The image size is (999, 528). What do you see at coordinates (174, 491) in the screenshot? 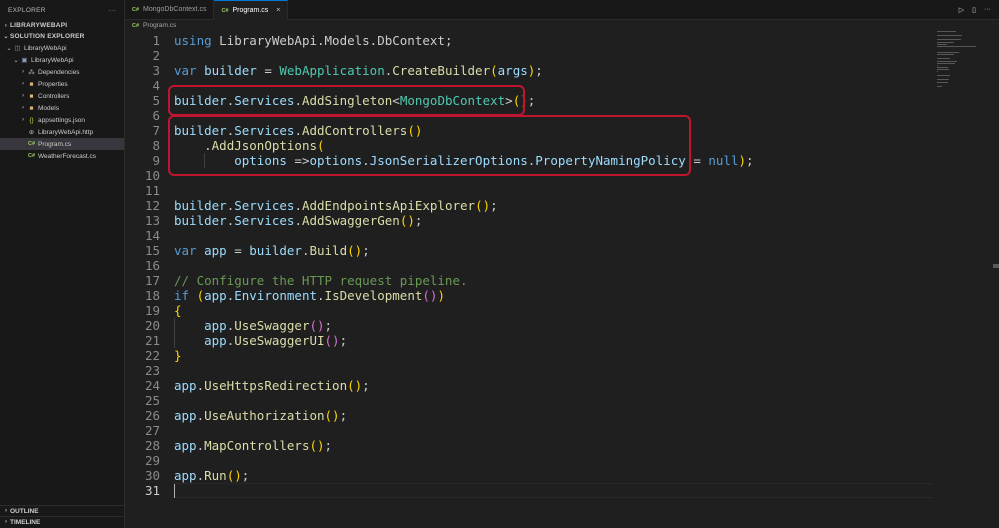
I see `text-caret` at bounding box center [174, 491].